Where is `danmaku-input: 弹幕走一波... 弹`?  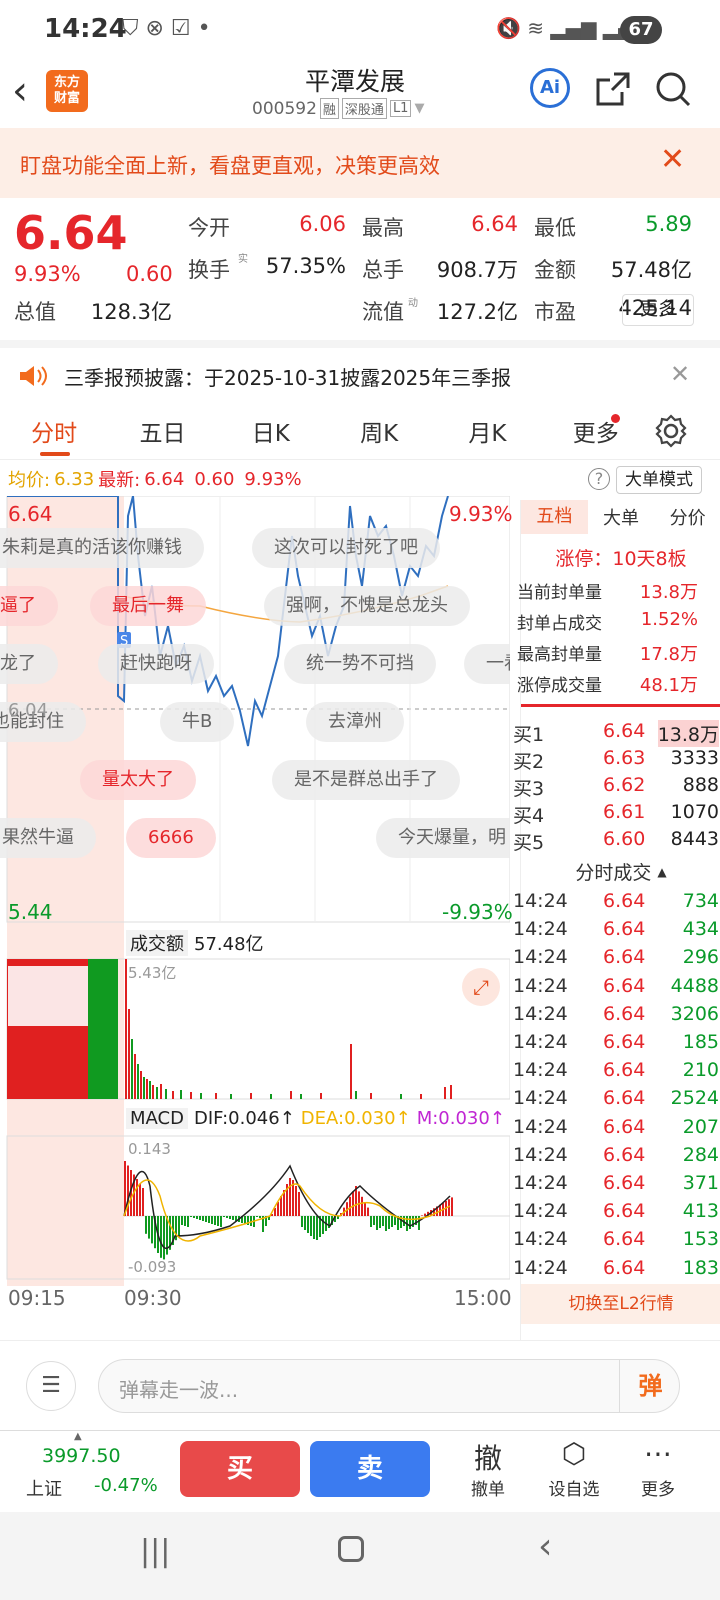 danmaku-input: 弹幕走一波... 弹 is located at coordinates (389, 1386).